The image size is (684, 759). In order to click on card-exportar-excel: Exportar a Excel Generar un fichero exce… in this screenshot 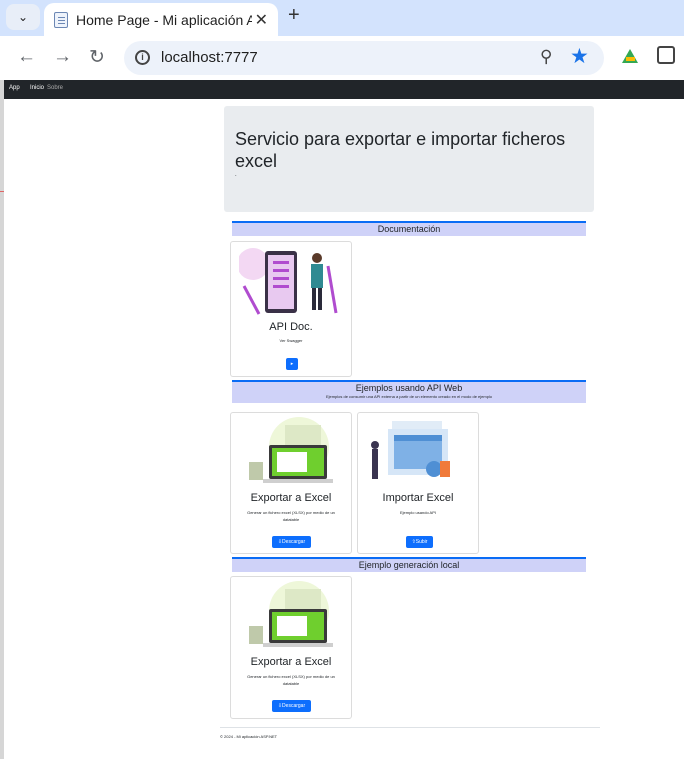, I will do `click(291, 483)`.